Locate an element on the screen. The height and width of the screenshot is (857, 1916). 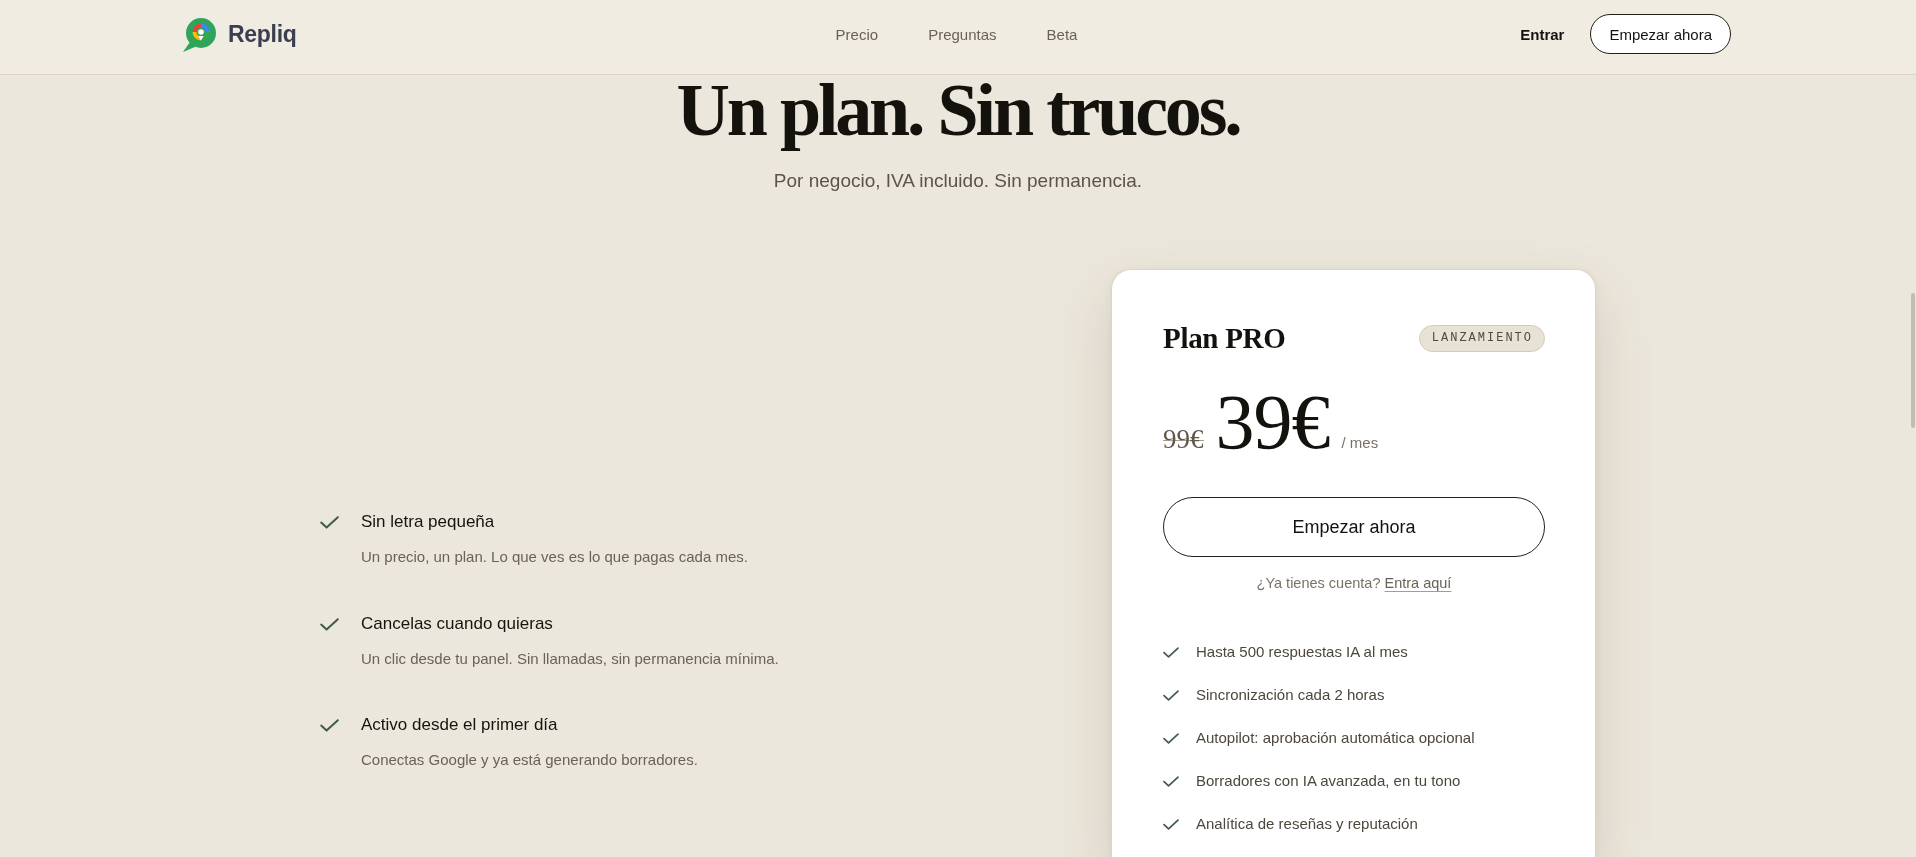
scrollbar-thumb is located at coordinates (1913, 360).